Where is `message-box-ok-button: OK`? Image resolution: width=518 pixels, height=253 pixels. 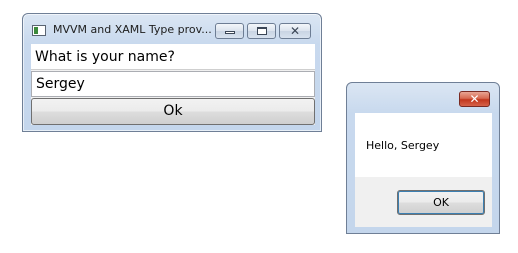
message-box-ok-button: OK is located at coordinates (441, 202).